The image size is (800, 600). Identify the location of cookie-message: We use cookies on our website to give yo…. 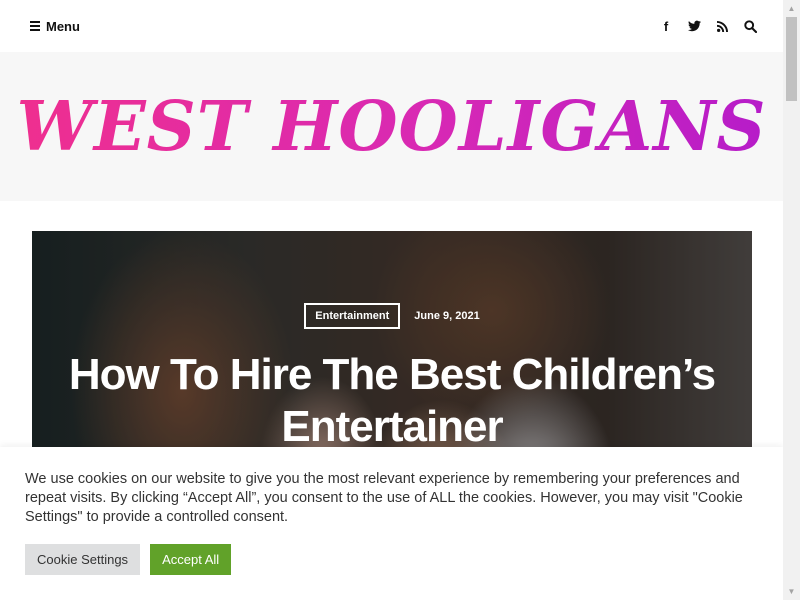
(384, 498).